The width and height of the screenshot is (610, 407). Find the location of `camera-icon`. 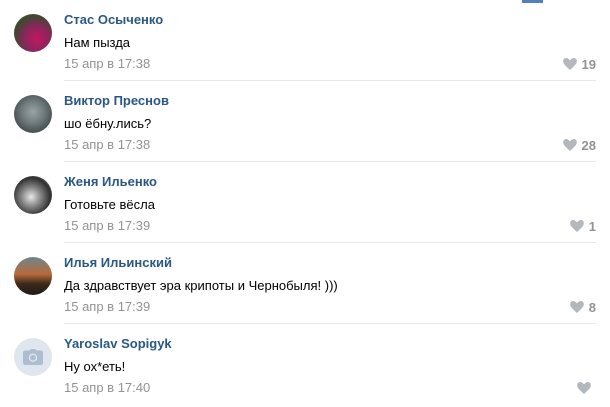

camera-icon is located at coordinates (33, 357).